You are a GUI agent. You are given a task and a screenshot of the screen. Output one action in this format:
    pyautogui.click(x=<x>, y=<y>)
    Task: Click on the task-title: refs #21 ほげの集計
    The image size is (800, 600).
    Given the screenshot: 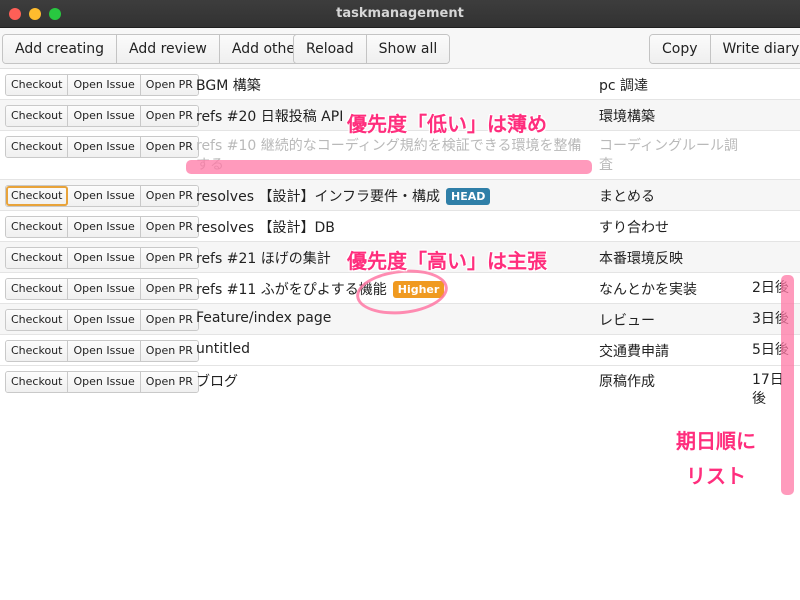 What is the action you would take?
    pyautogui.click(x=263, y=259)
    